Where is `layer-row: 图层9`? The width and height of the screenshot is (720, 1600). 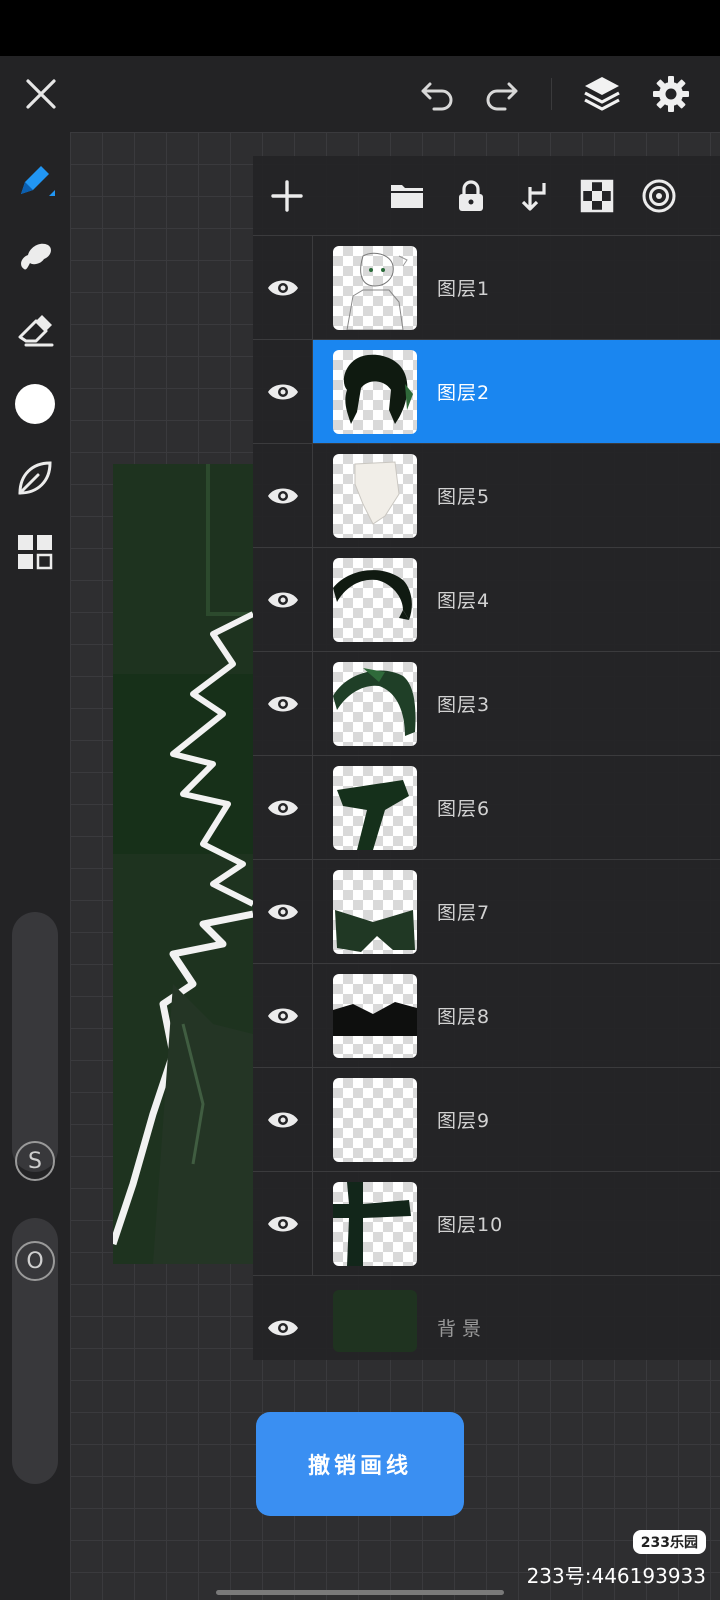 layer-row: 图层9 is located at coordinates (486, 1120).